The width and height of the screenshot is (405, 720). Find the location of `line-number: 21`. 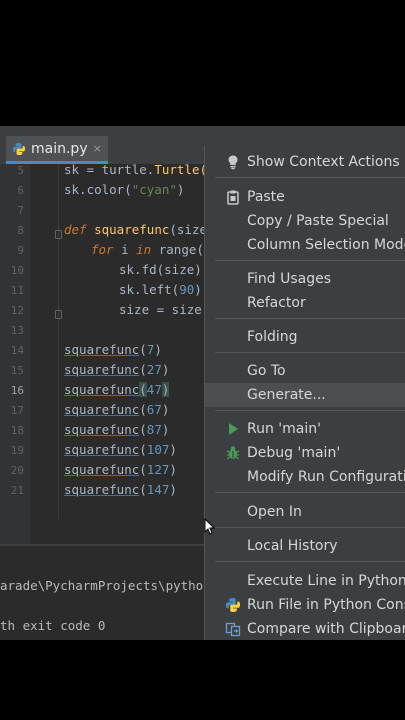

line-number: 21 is located at coordinates (17, 490).